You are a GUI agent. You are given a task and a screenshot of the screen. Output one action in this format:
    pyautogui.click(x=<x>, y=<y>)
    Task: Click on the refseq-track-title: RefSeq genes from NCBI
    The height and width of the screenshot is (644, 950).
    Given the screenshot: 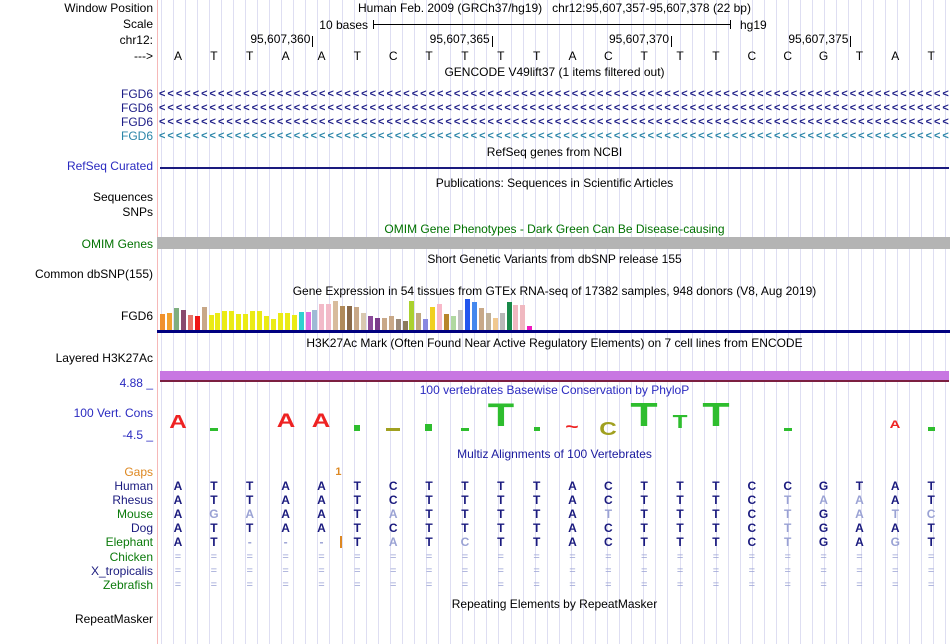 What is the action you would take?
    pyautogui.click(x=554, y=152)
    